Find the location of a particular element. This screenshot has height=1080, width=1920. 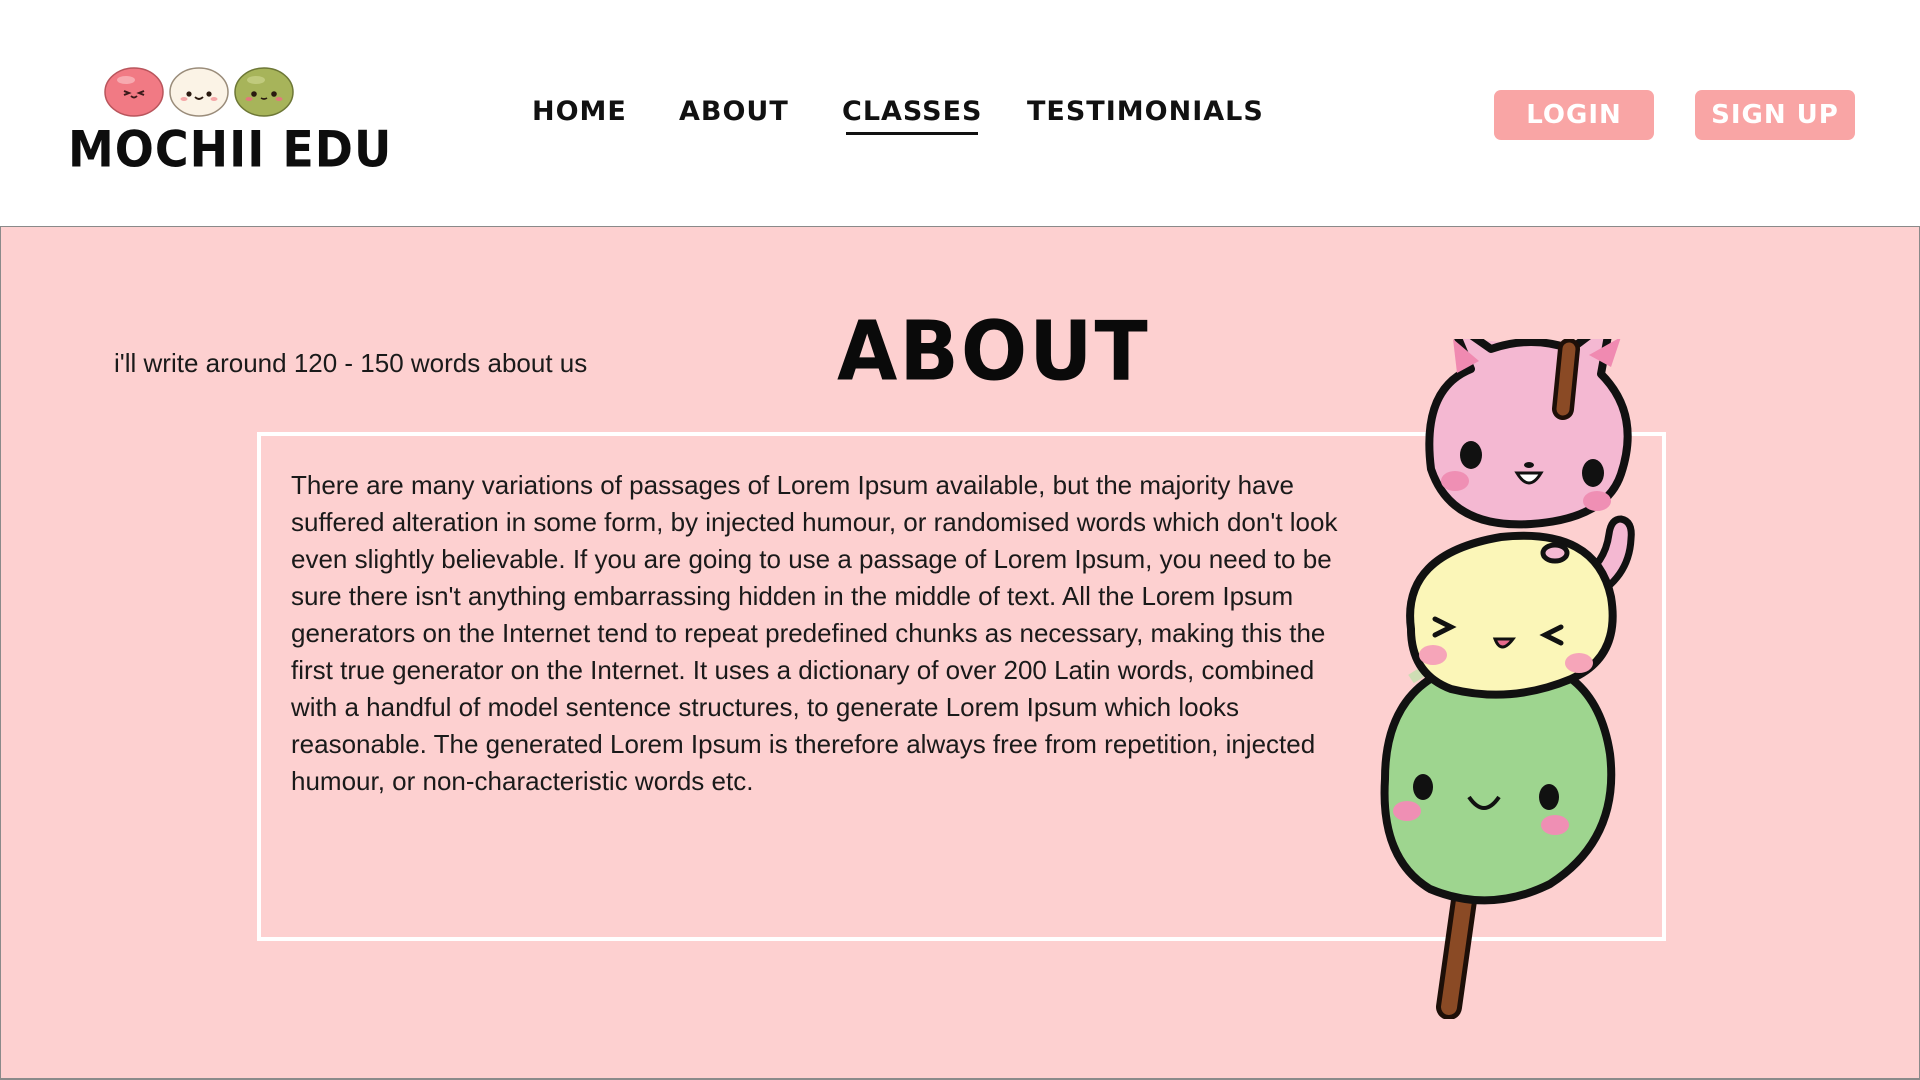

login-button: LOGIN is located at coordinates (1574, 115).